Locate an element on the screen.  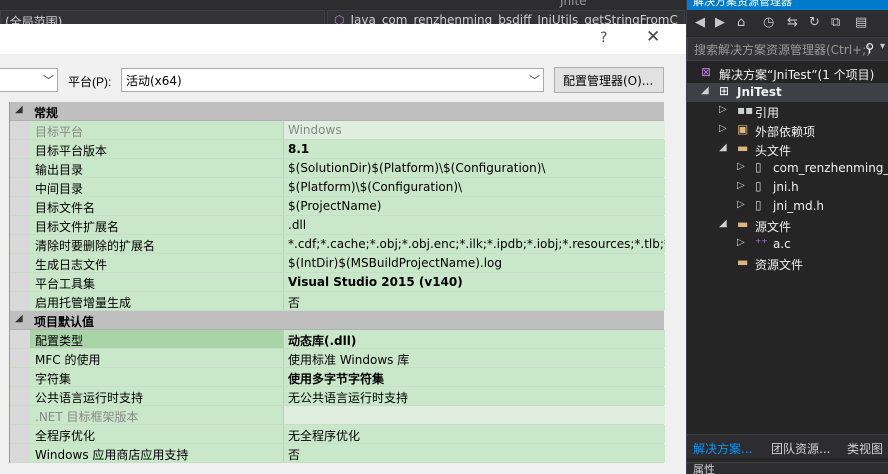
tree-item: ▷ ▪▪ 引用 is located at coordinates (787, 111).